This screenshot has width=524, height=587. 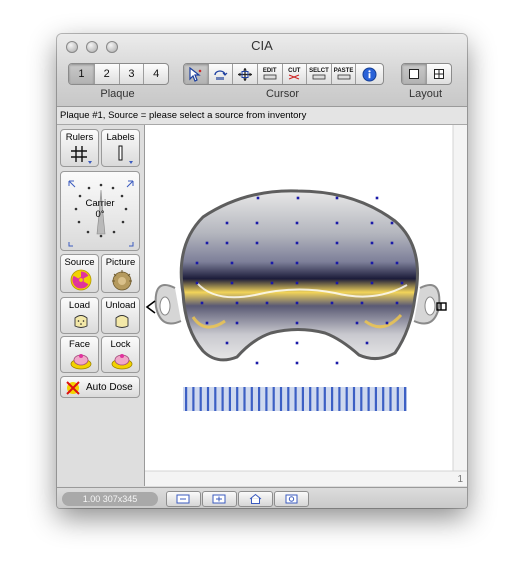 I want to click on info-tool, so click(x=369, y=74).